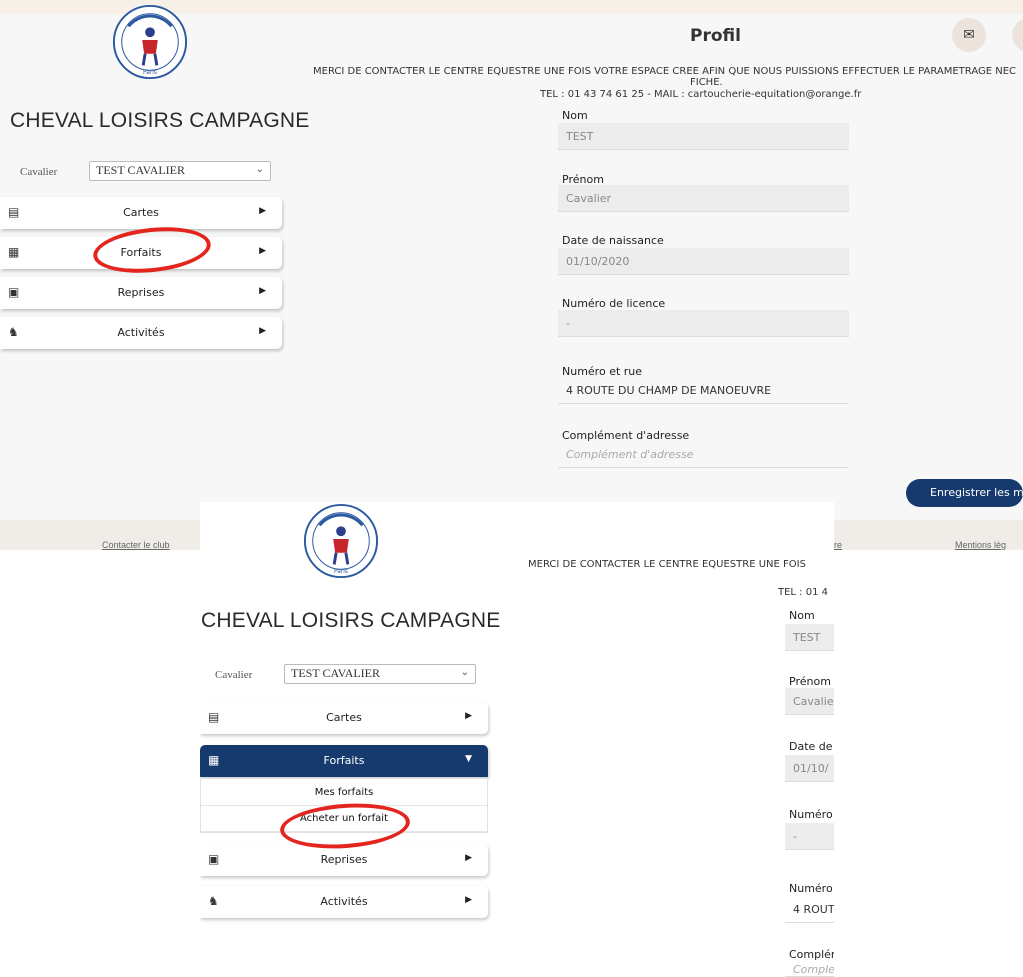  What do you see at coordinates (811, 888) in the screenshot?
I see `field-label-rue: Numéro` at bounding box center [811, 888].